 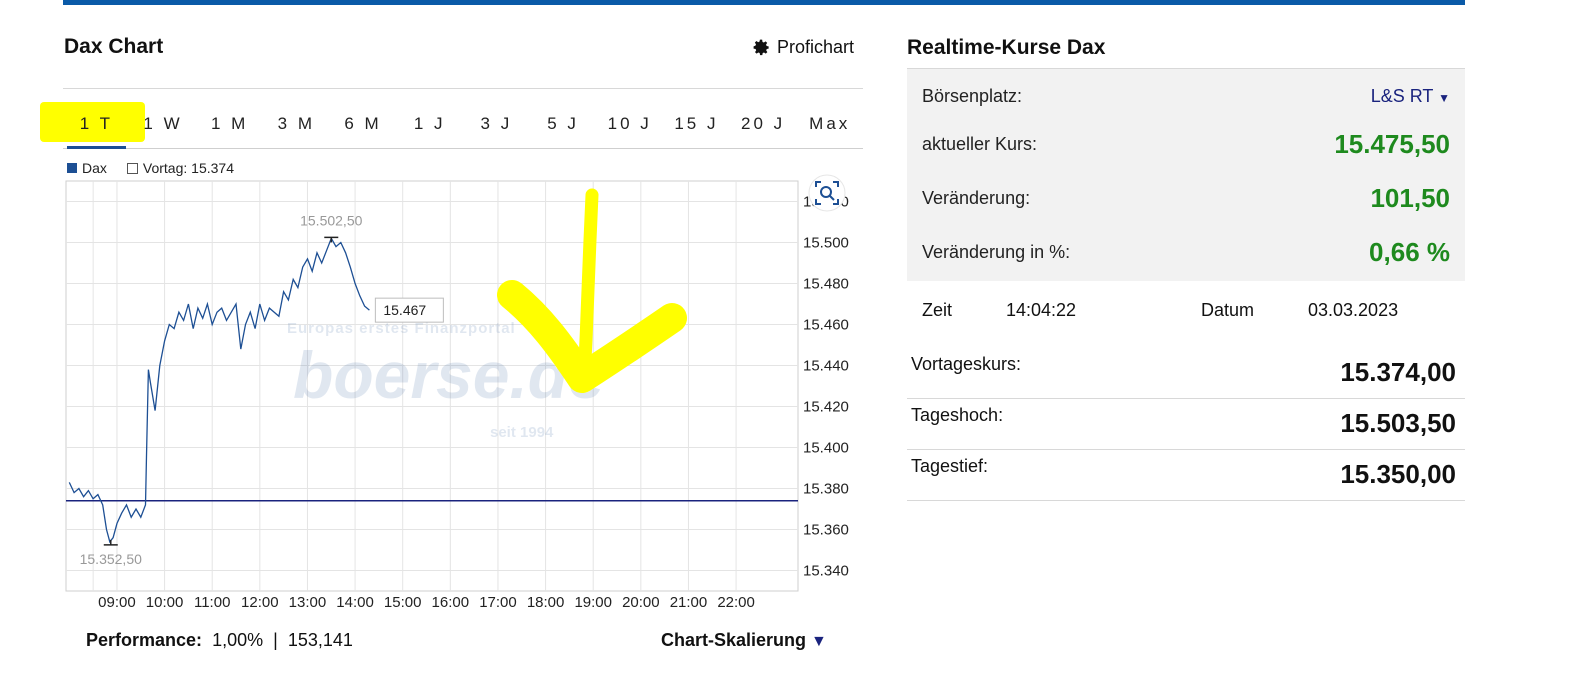 I want to click on stat-value: 15.374,00, so click(x=1398, y=372).